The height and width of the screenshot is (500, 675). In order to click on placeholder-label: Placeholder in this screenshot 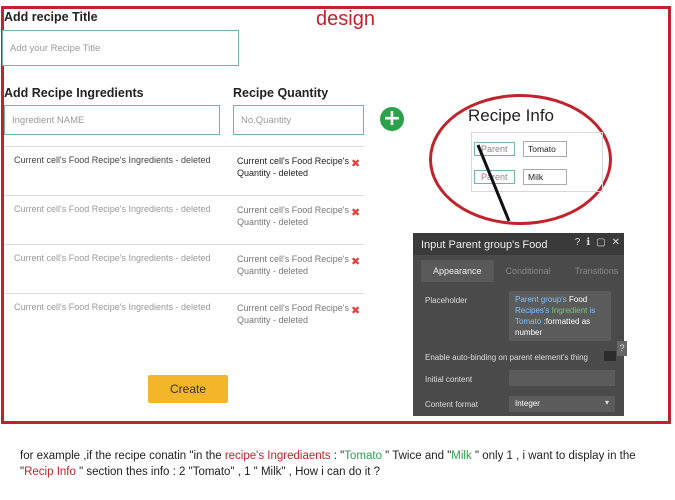, I will do `click(446, 300)`.